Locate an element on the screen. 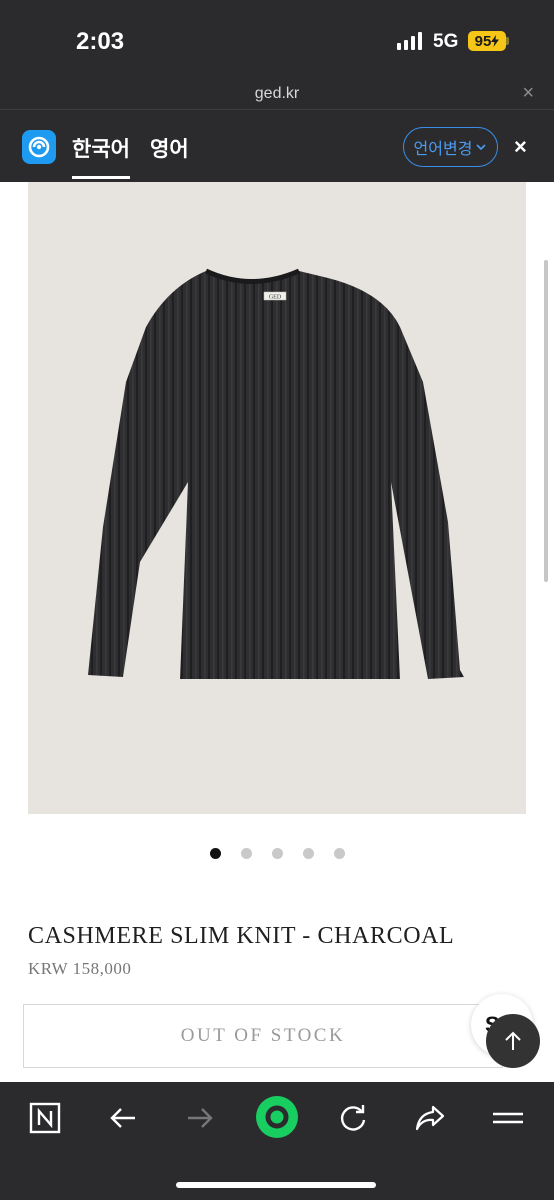 This screenshot has height=1200, width=554. url-close-button: × is located at coordinates (528, 93).